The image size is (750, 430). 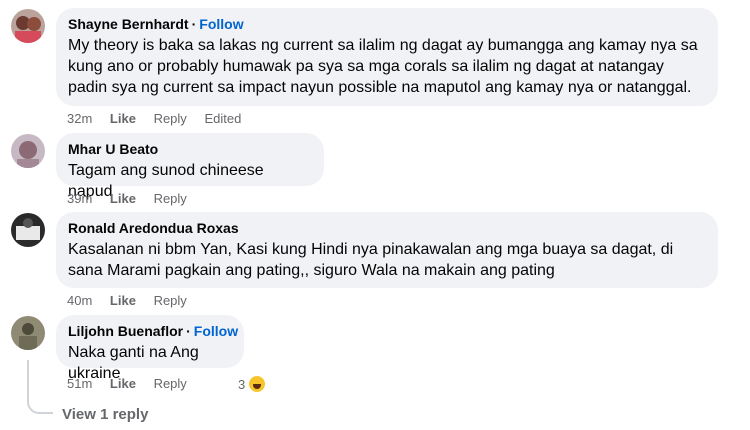 What do you see at coordinates (79, 300) in the screenshot?
I see `timestamp: 40m` at bounding box center [79, 300].